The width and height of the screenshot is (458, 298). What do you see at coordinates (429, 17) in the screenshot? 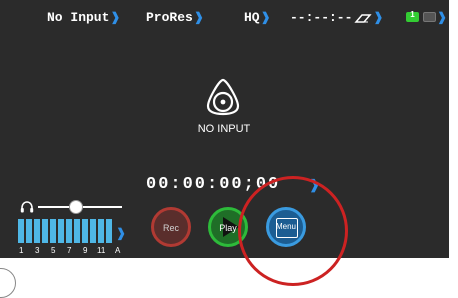
I see `battery-2-icon` at bounding box center [429, 17].